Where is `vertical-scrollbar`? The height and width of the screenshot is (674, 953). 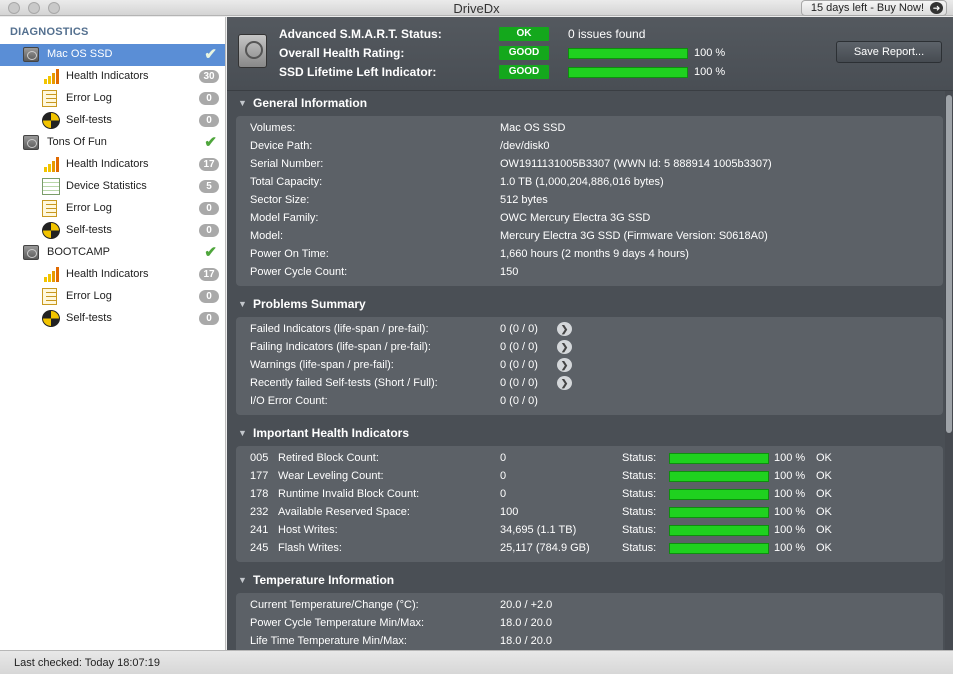
vertical-scrollbar is located at coordinates (949, 370).